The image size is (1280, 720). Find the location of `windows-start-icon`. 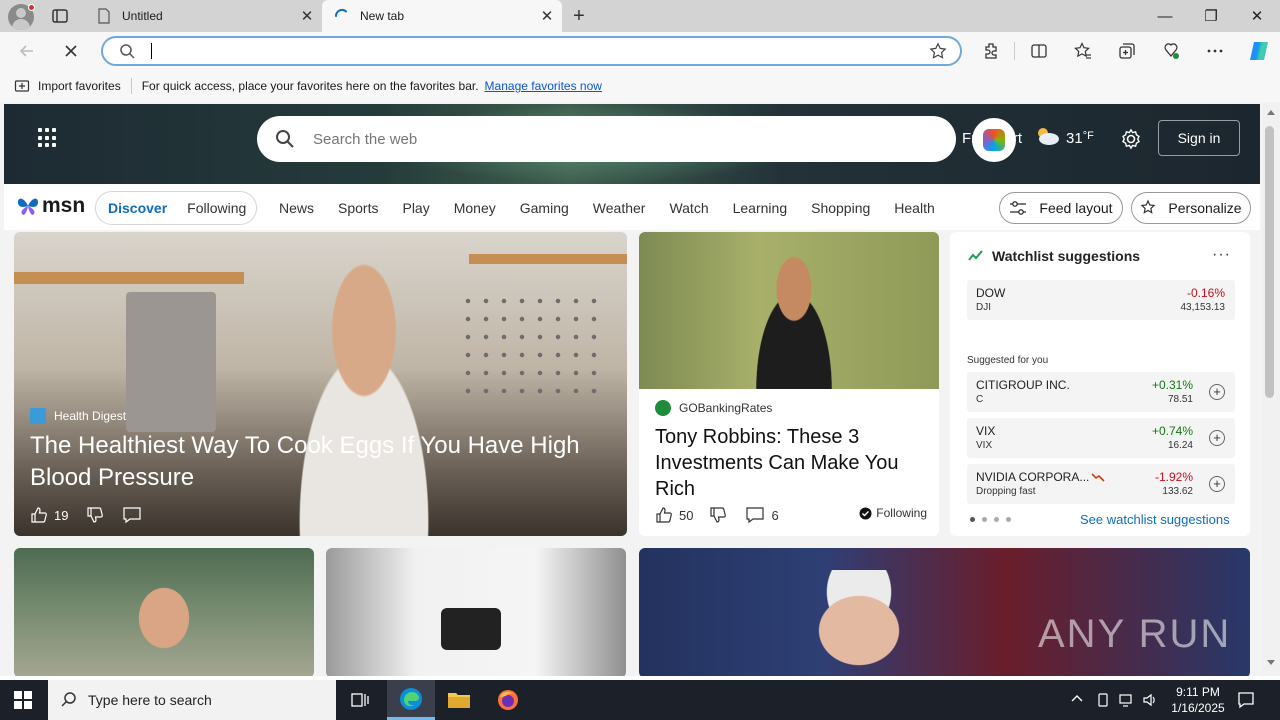

windows-start-icon is located at coordinates (23, 700).